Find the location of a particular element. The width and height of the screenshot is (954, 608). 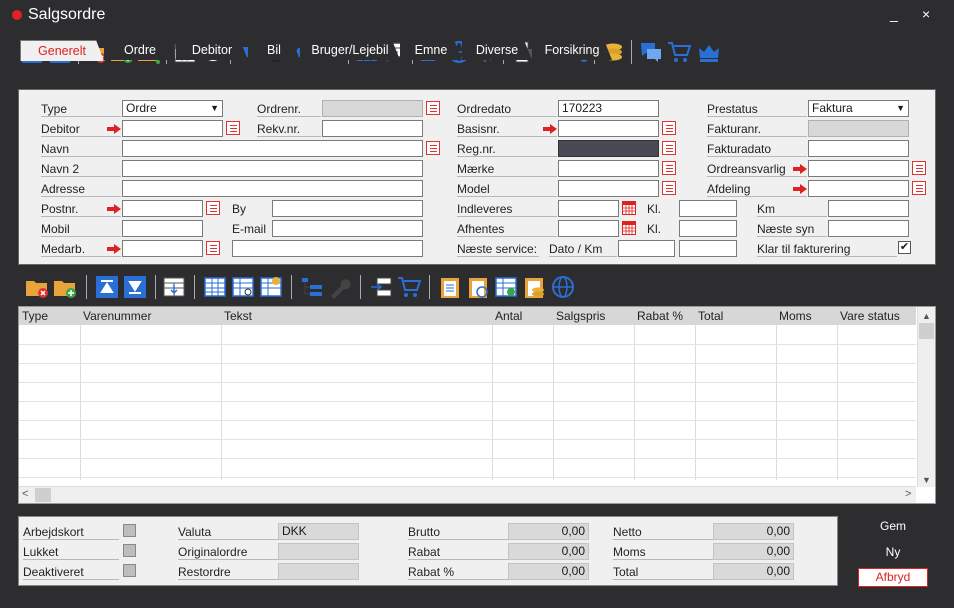

folder-add-line-icon is located at coordinates (65, 287).